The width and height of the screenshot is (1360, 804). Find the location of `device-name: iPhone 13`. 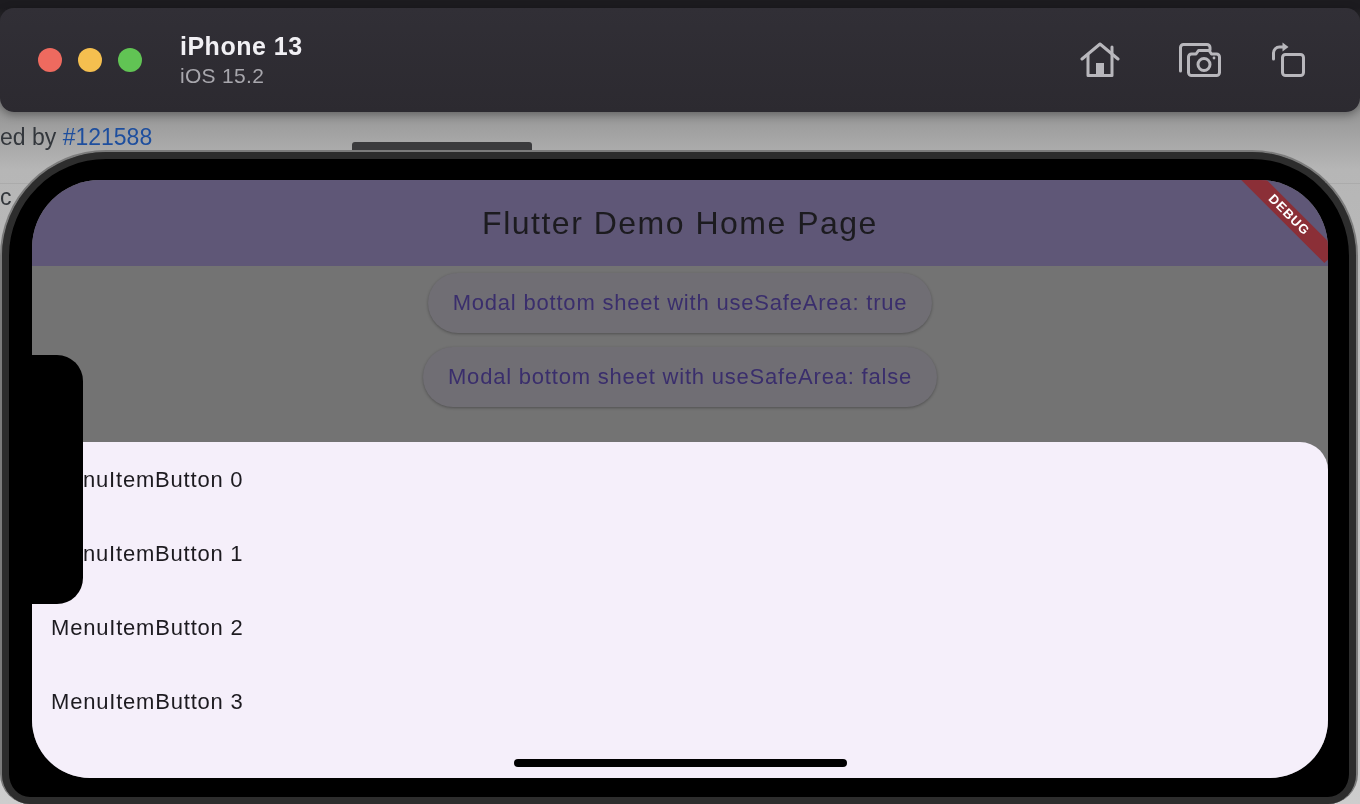

device-name: iPhone 13 is located at coordinates (241, 46).